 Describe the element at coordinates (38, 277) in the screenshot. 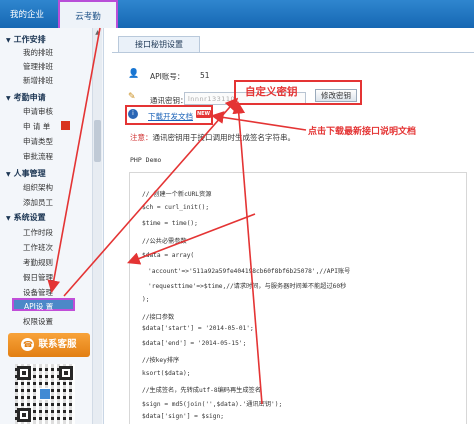

I see `sidebar-item-holidays: 假日管理` at that location.